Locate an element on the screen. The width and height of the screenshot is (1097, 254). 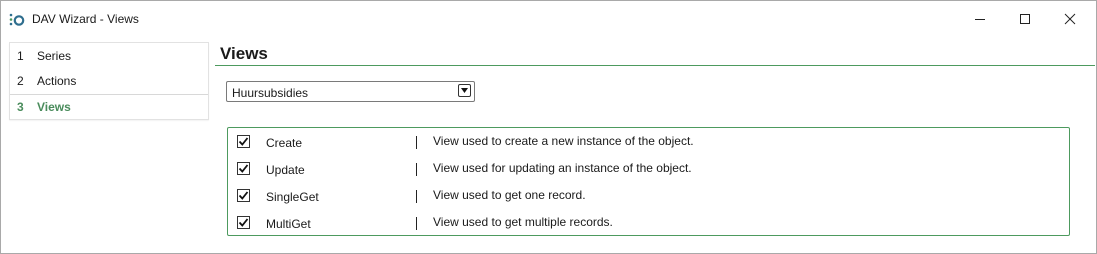
view-name: SingleGet is located at coordinates (292, 197).